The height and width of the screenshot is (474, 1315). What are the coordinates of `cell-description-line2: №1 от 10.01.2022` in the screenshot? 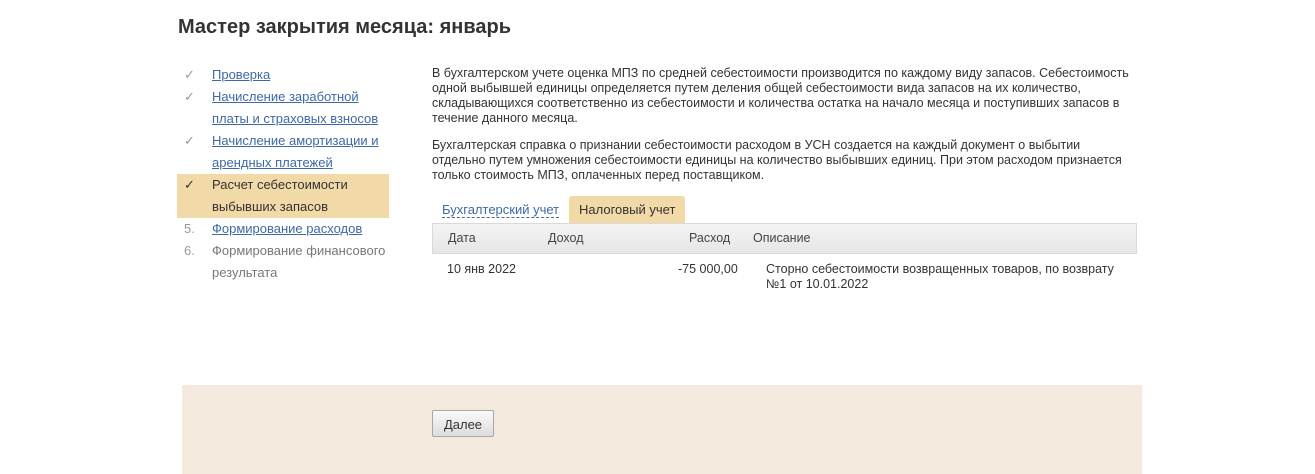 It's located at (817, 284).